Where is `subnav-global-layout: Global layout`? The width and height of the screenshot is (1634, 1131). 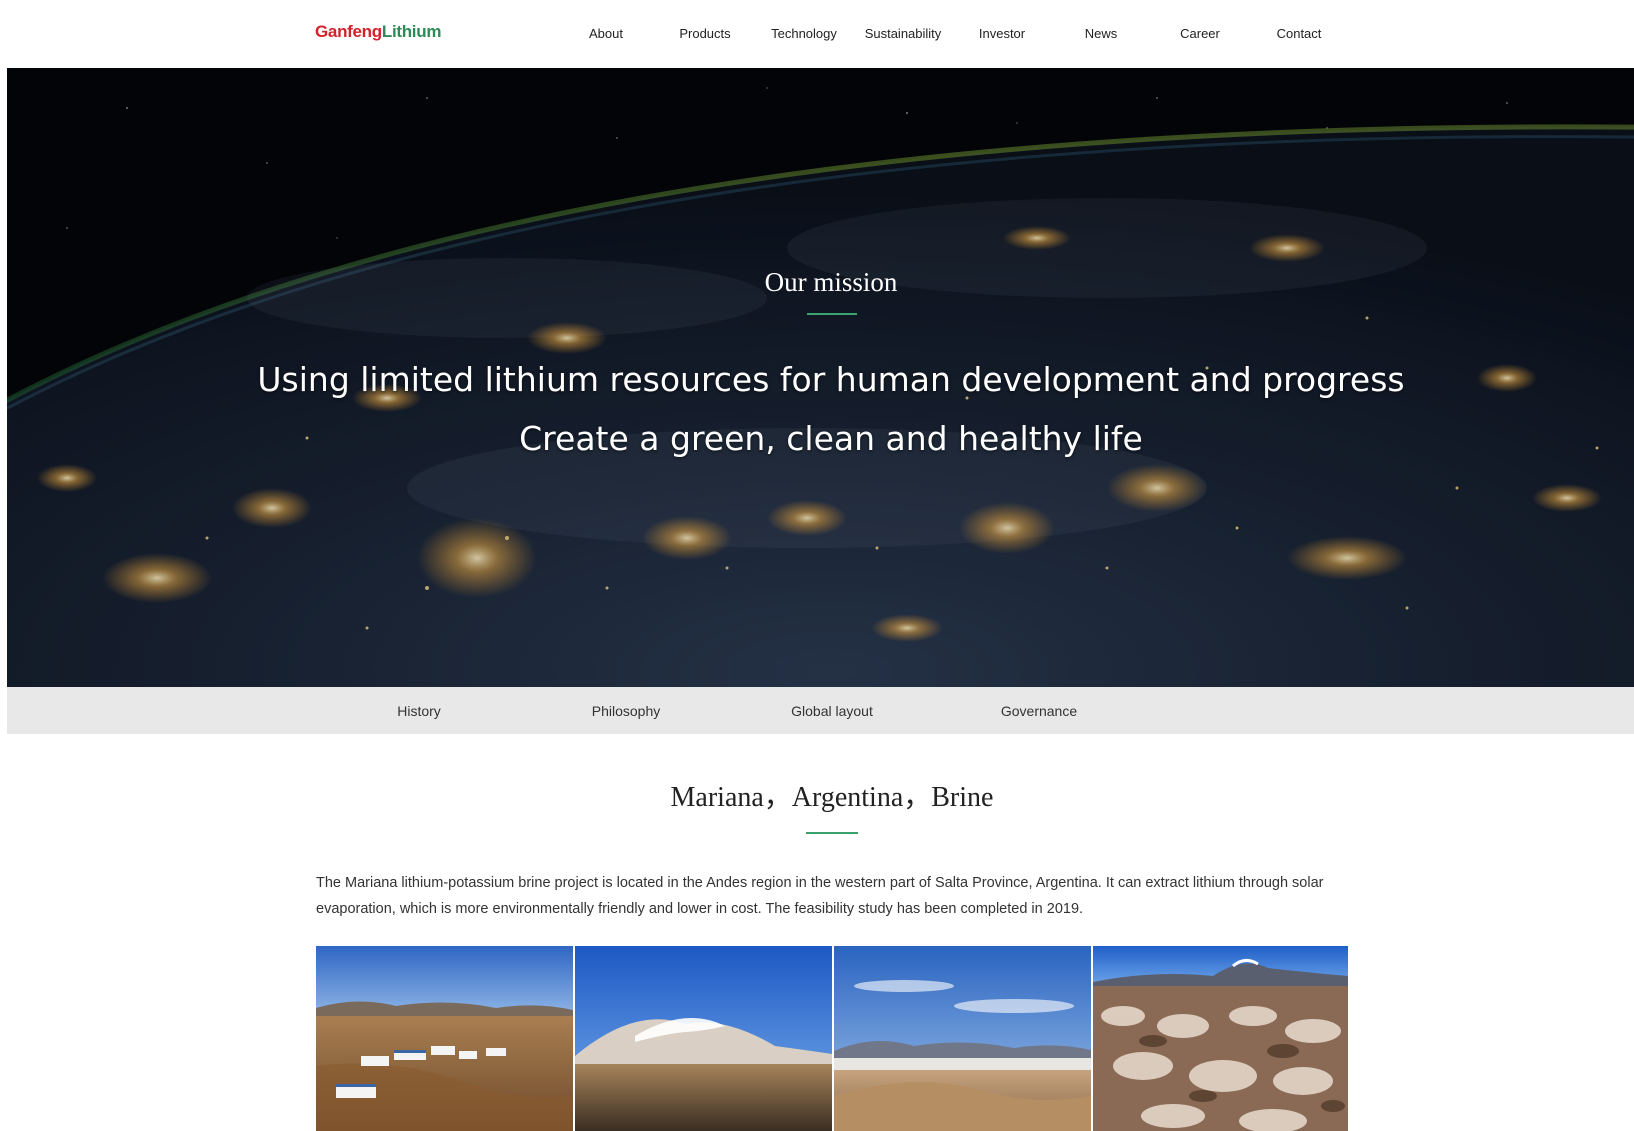
subnav-global-layout: Global layout is located at coordinates (832, 711).